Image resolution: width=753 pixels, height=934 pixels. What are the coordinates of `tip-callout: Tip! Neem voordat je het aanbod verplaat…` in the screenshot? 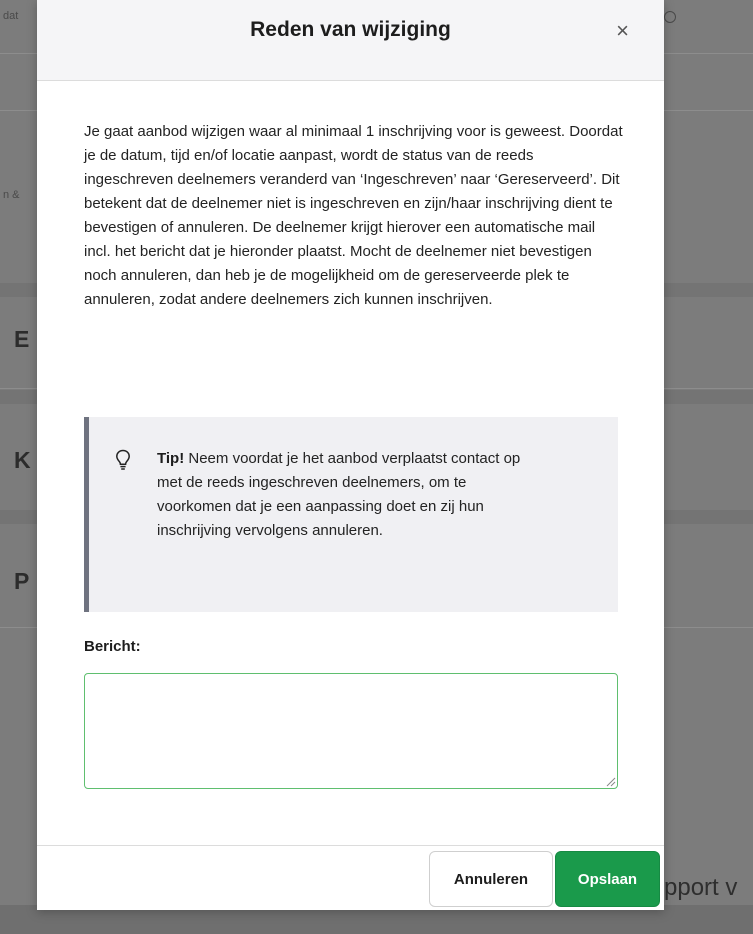 It's located at (351, 514).